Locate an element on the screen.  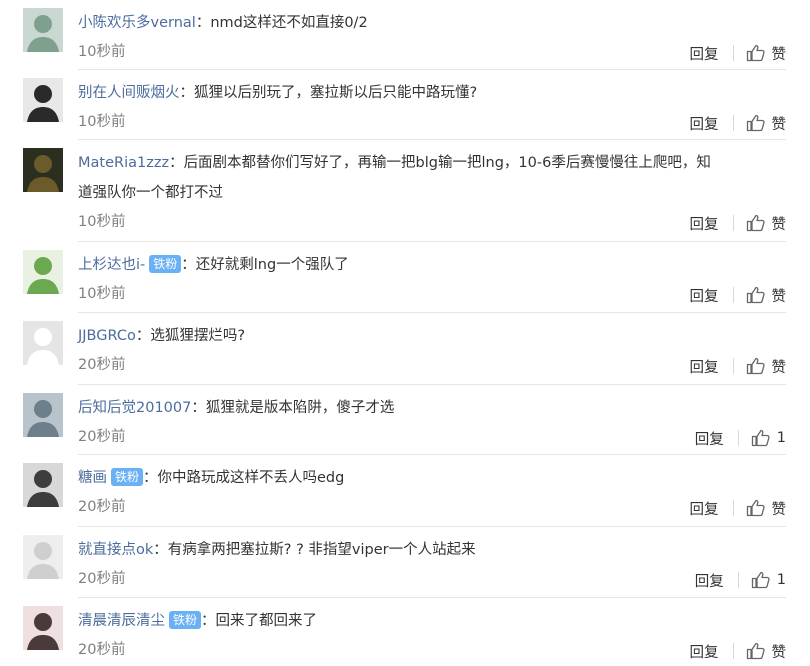
username-link: JJBGRCo is located at coordinates (107, 336).